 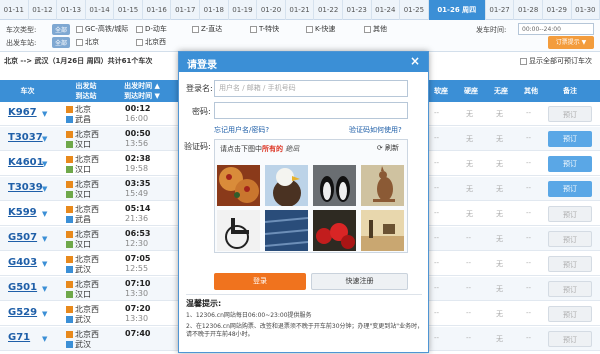 What do you see at coordinates (207, 29) in the screenshot?
I see `type-option-z: Z-直达` at bounding box center [207, 29].